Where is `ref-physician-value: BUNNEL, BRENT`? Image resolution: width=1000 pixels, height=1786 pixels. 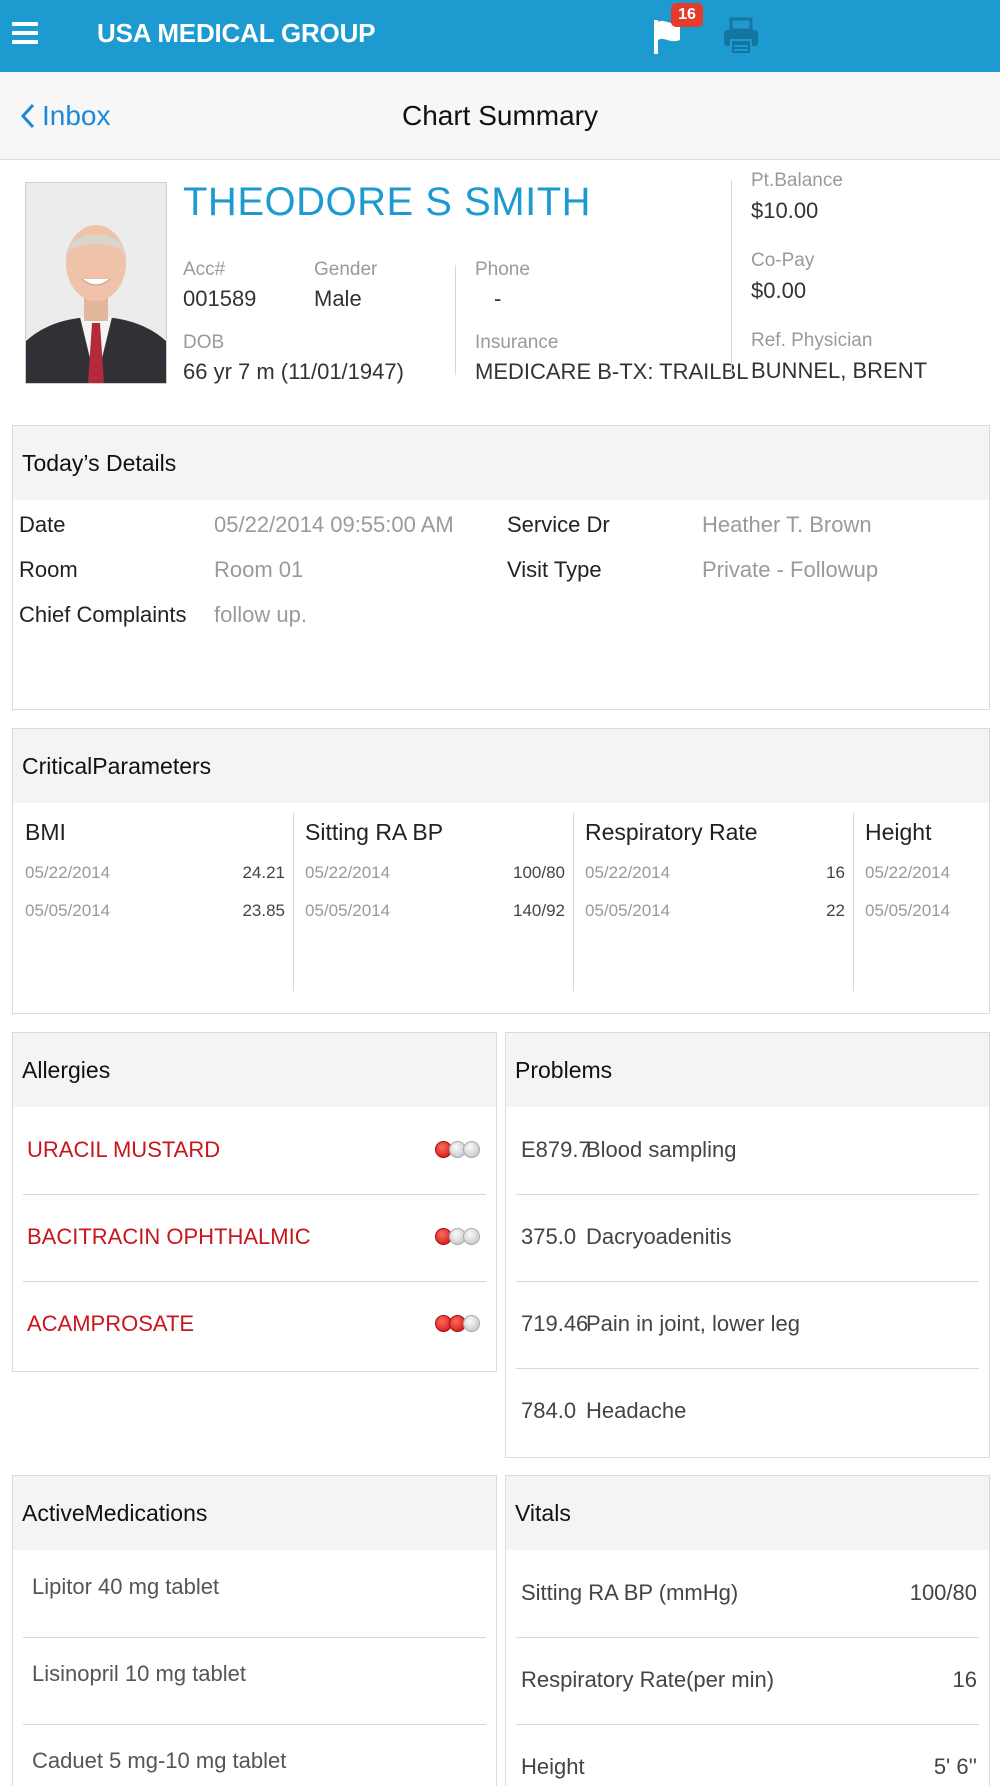
ref-physician-value: BUNNEL, BRENT is located at coordinates (839, 370).